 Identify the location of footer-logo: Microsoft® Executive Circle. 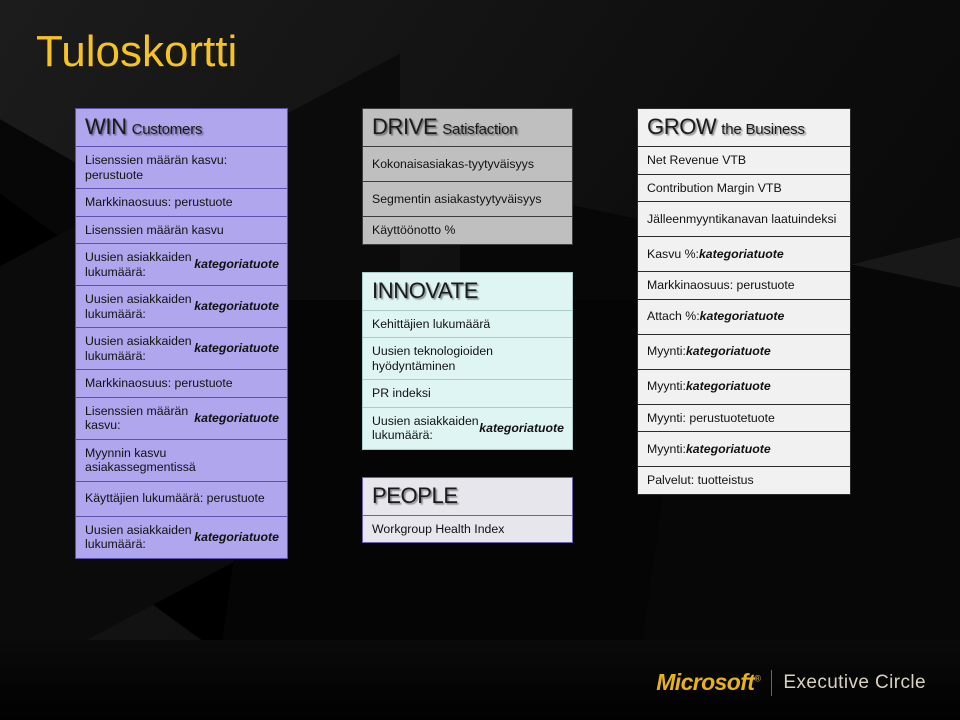
(791, 682).